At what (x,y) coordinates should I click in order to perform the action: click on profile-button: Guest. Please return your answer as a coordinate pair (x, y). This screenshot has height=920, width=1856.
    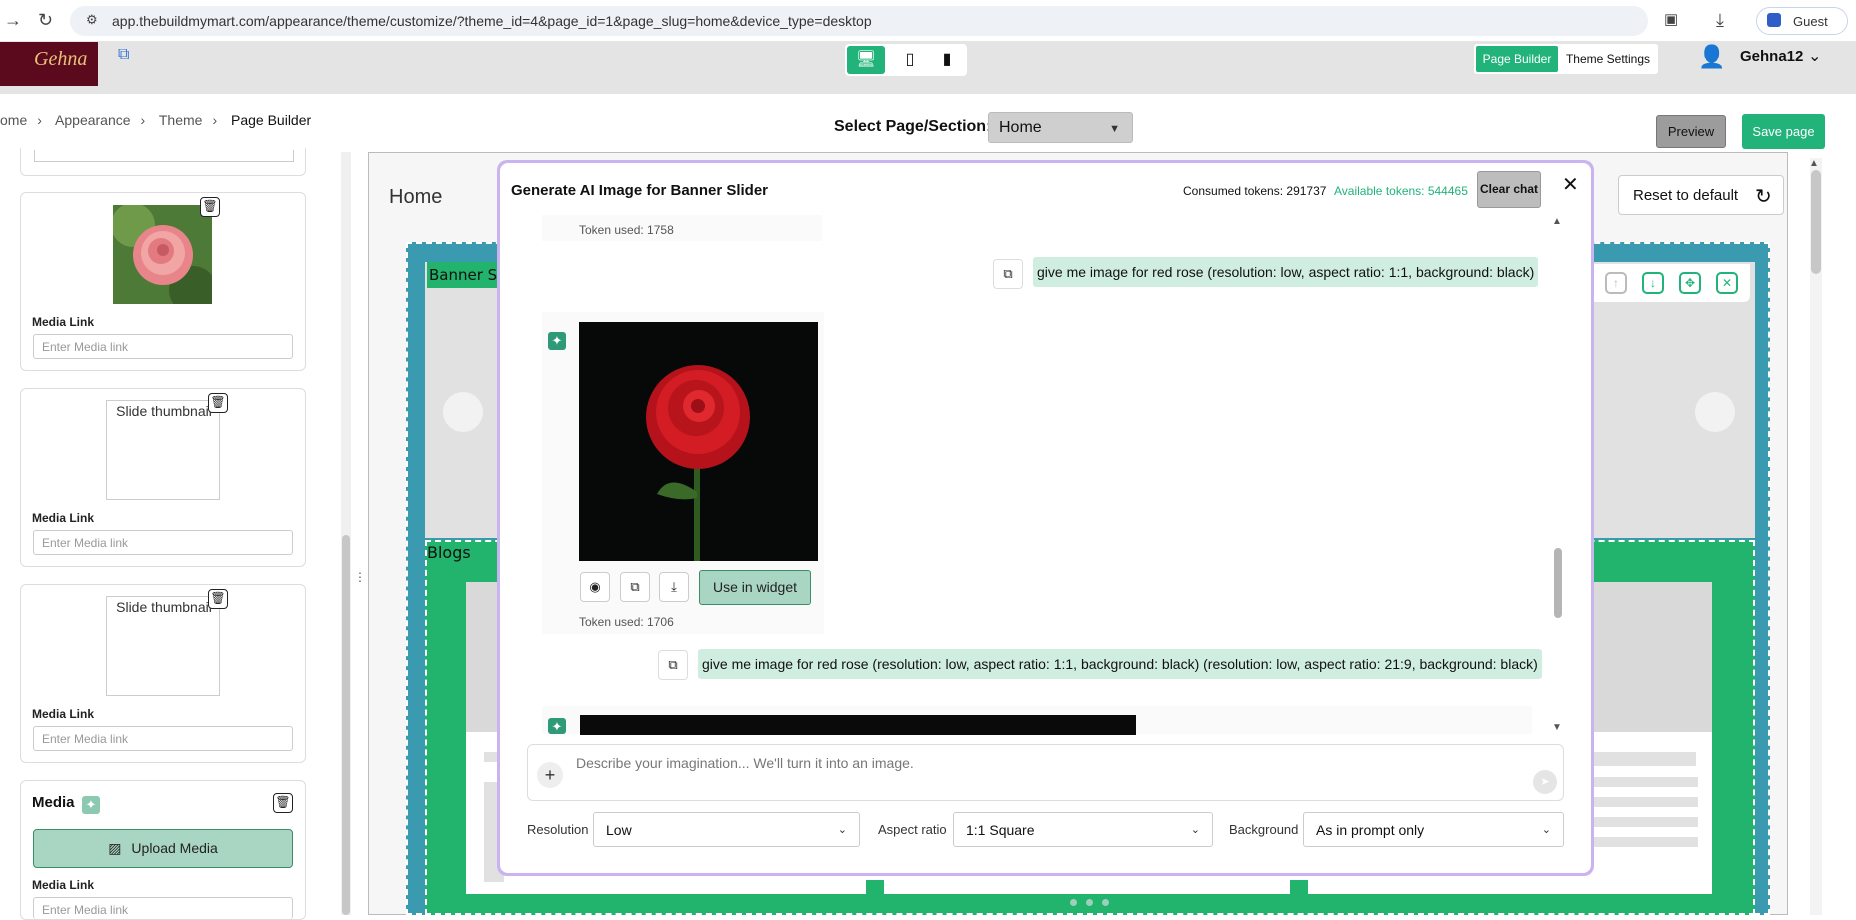
    Looking at the image, I should click on (1802, 21).